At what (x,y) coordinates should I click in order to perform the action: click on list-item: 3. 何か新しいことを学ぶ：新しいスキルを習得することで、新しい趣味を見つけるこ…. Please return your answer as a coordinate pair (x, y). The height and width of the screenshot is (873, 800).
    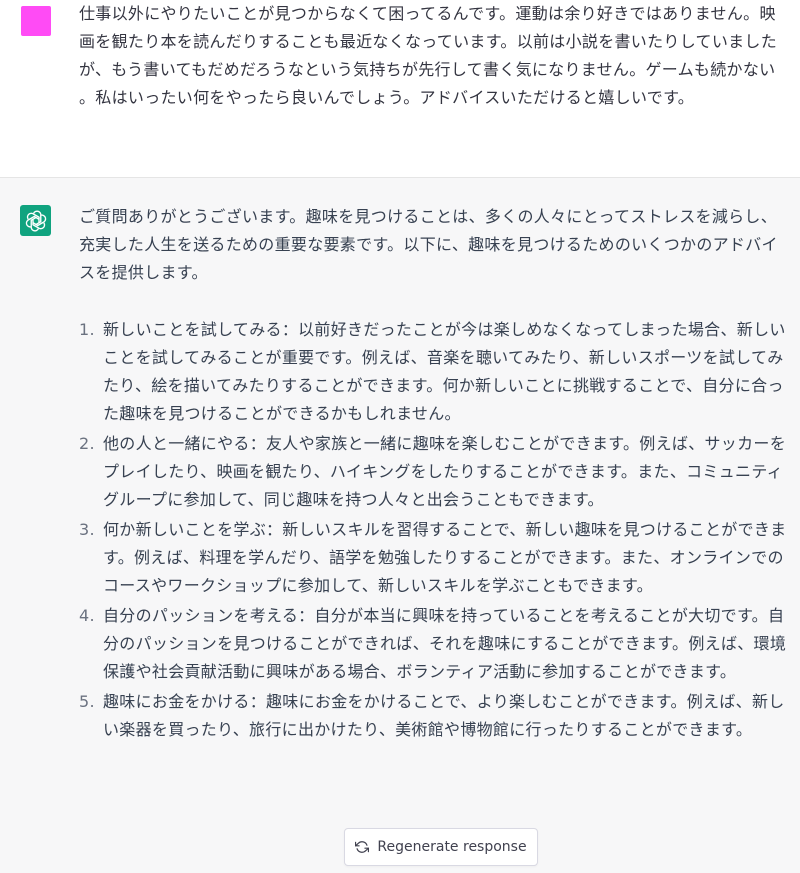
    Looking at the image, I should click on (435, 558).